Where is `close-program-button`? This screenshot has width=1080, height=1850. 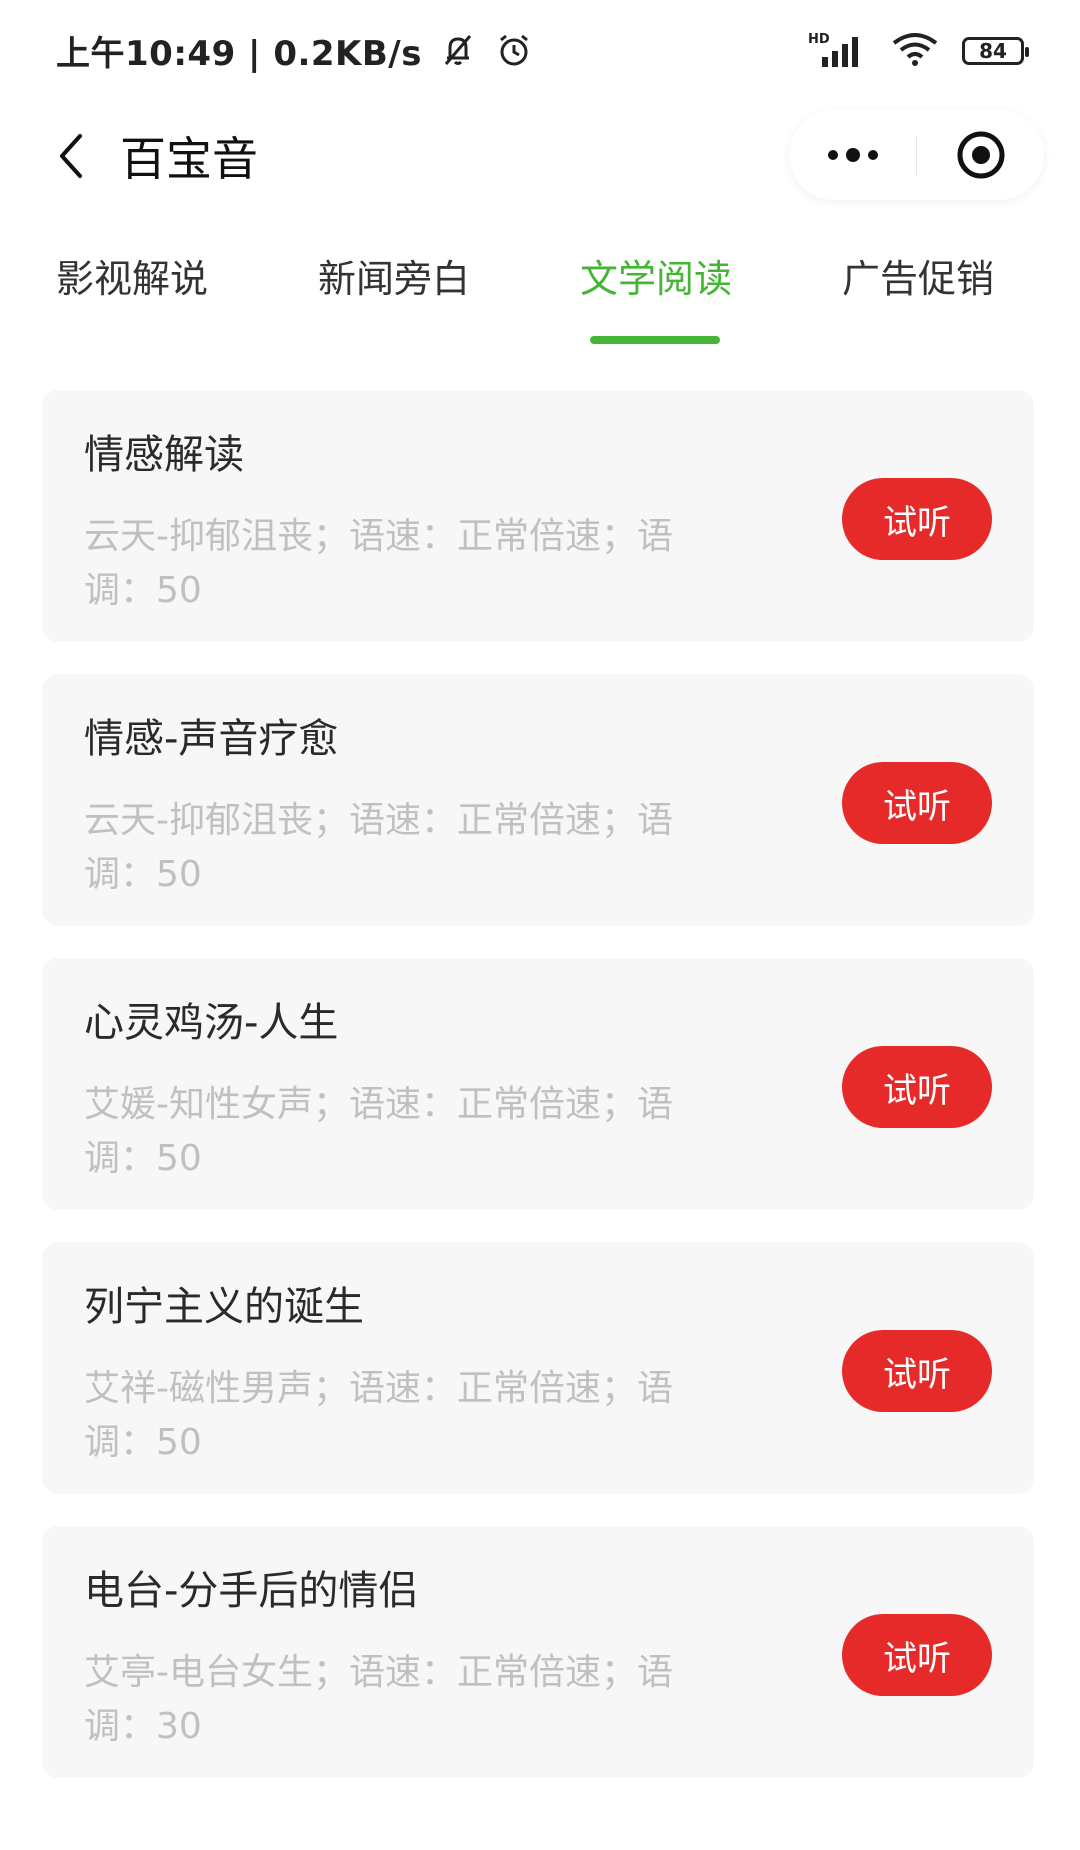 close-program-button is located at coordinates (980, 155).